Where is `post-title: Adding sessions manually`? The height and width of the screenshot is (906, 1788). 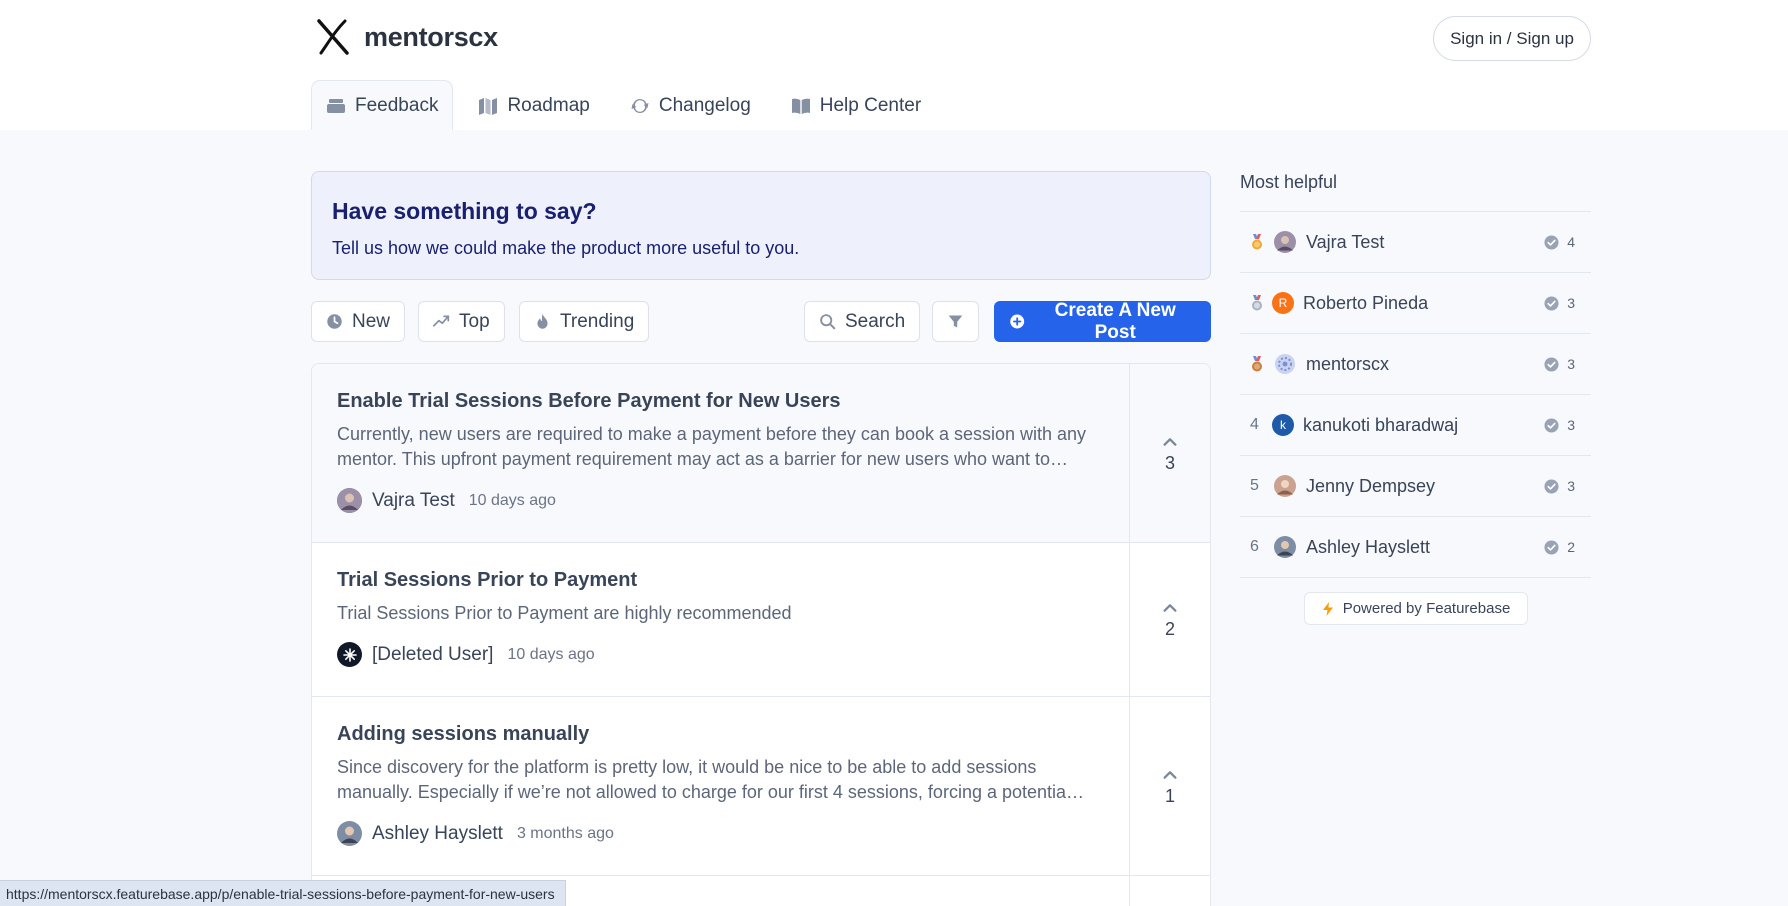
post-title: Adding sessions manually is located at coordinates (724, 734).